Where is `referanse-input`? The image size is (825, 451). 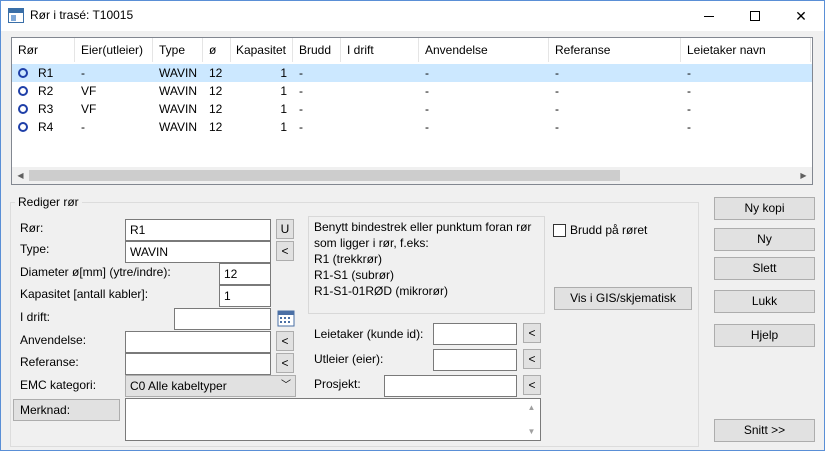 referanse-input is located at coordinates (198, 364).